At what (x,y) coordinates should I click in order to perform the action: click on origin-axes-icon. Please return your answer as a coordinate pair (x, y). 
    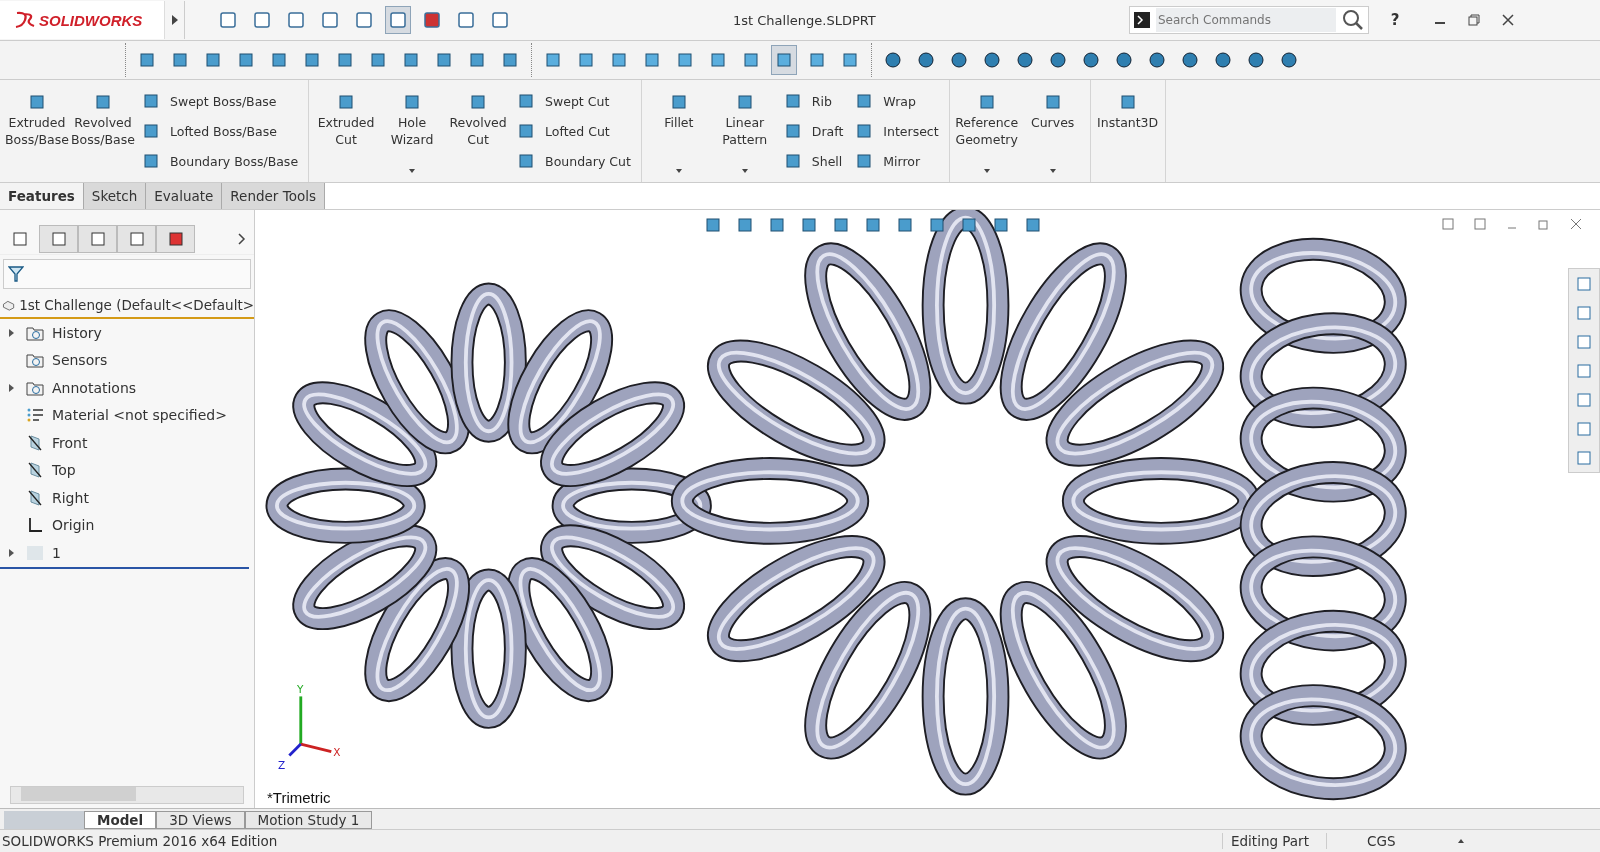
    Looking at the image, I should click on (35, 525).